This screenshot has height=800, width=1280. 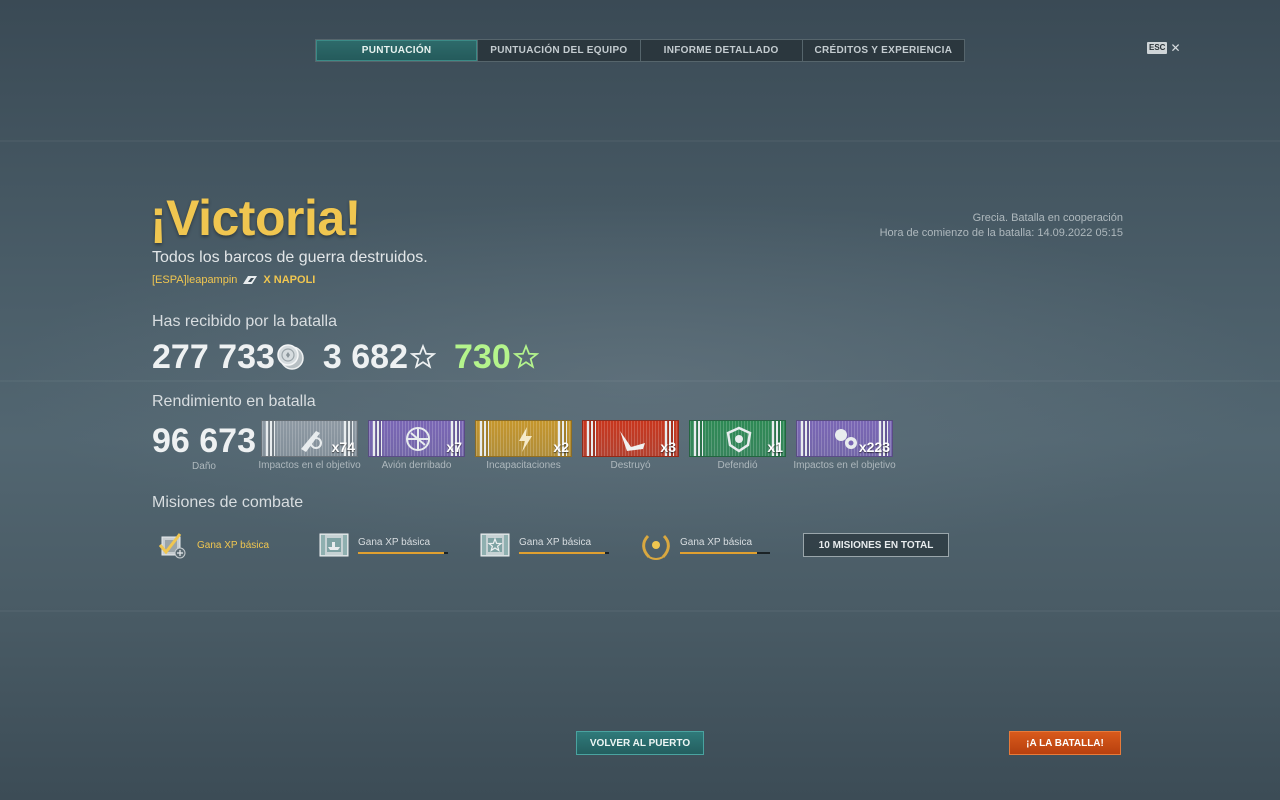 I want to click on ribbon-count: x74, so click(x=343, y=447).